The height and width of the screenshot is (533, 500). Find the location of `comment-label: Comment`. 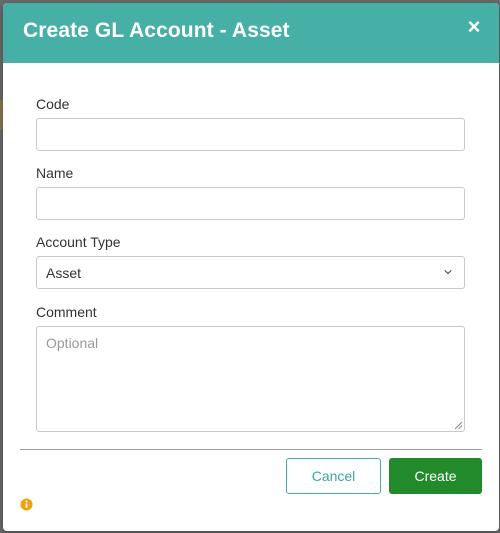

comment-label: Comment is located at coordinates (66, 312).